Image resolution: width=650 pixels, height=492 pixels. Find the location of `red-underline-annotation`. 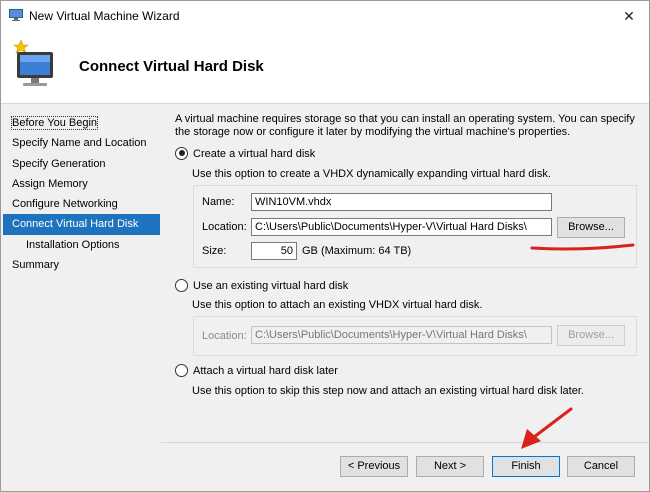

red-underline-annotation is located at coordinates (582, 247).